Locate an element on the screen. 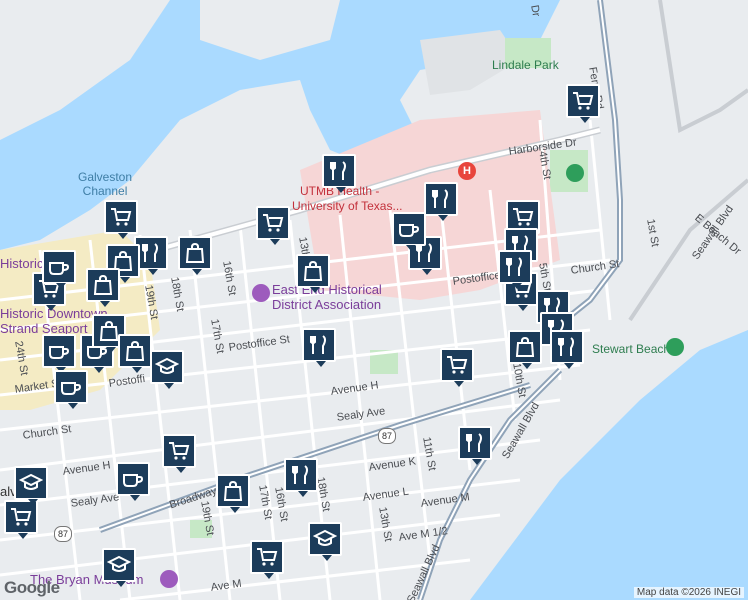 This screenshot has height=600, width=748. hospital-marker-icon: H is located at coordinates (467, 171).